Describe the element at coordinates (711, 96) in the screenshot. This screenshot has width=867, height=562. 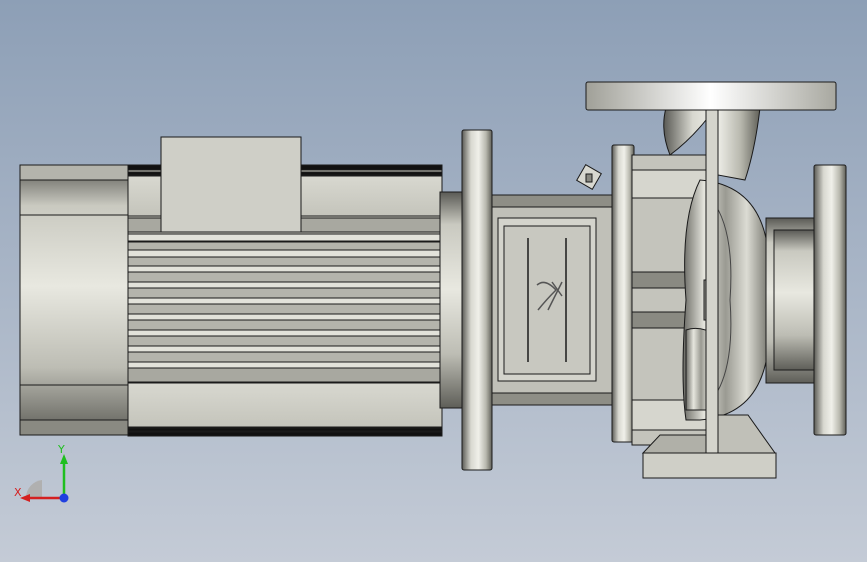
I see `discharge-flange` at that location.